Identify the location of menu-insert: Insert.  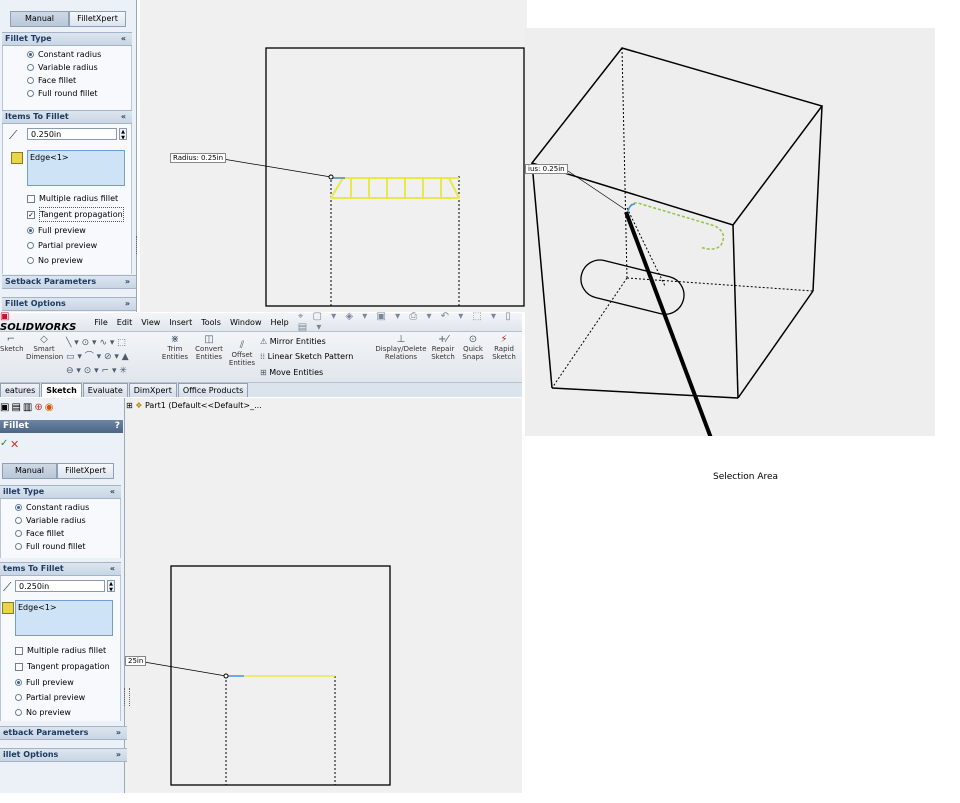
(180, 322).